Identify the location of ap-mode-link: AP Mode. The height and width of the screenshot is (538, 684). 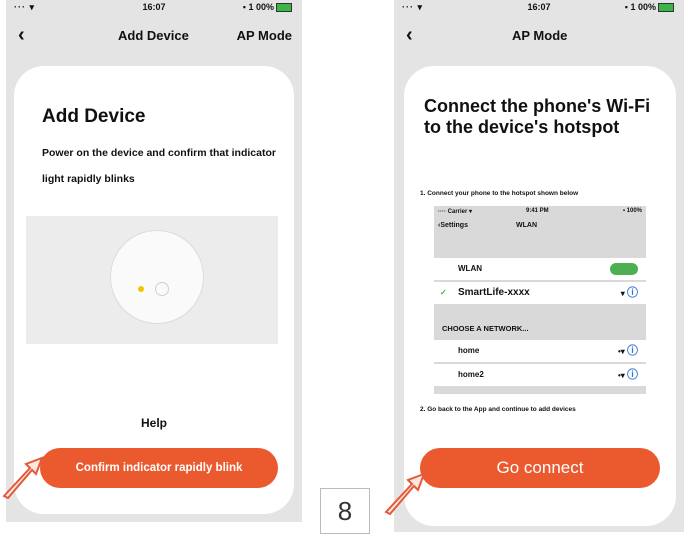
(264, 35).